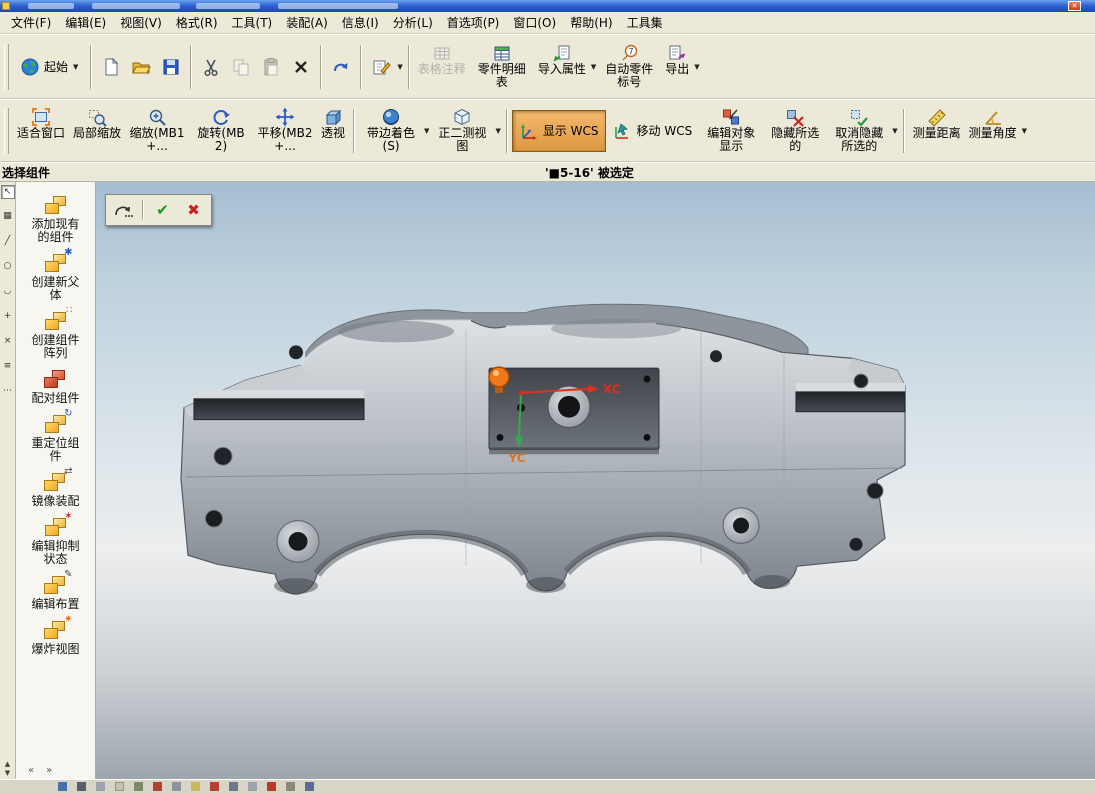 The height and width of the screenshot is (793, 1095). What do you see at coordinates (301, 67) in the screenshot?
I see `delete-button` at bounding box center [301, 67].